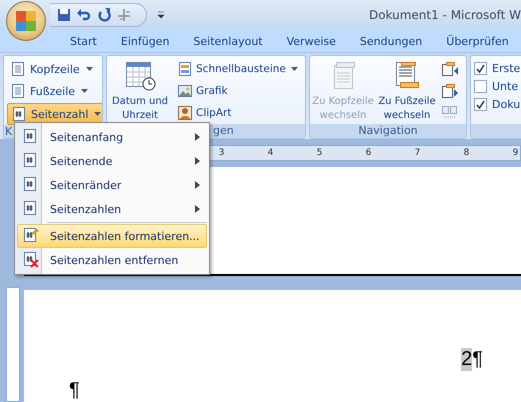 The width and height of the screenshot is (521, 402). Describe the element at coordinates (391, 41) in the screenshot. I see `ribbon-tab: Sendungen` at that location.